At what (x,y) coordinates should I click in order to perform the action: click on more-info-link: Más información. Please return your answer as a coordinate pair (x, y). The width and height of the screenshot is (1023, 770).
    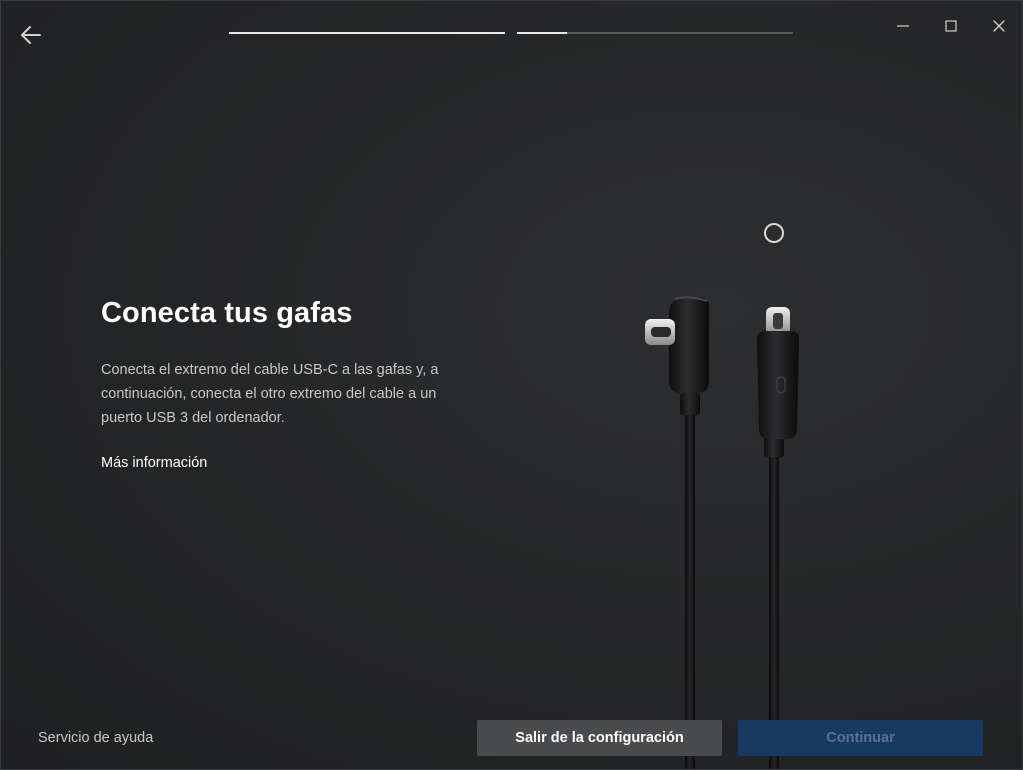
    Looking at the image, I should click on (154, 463).